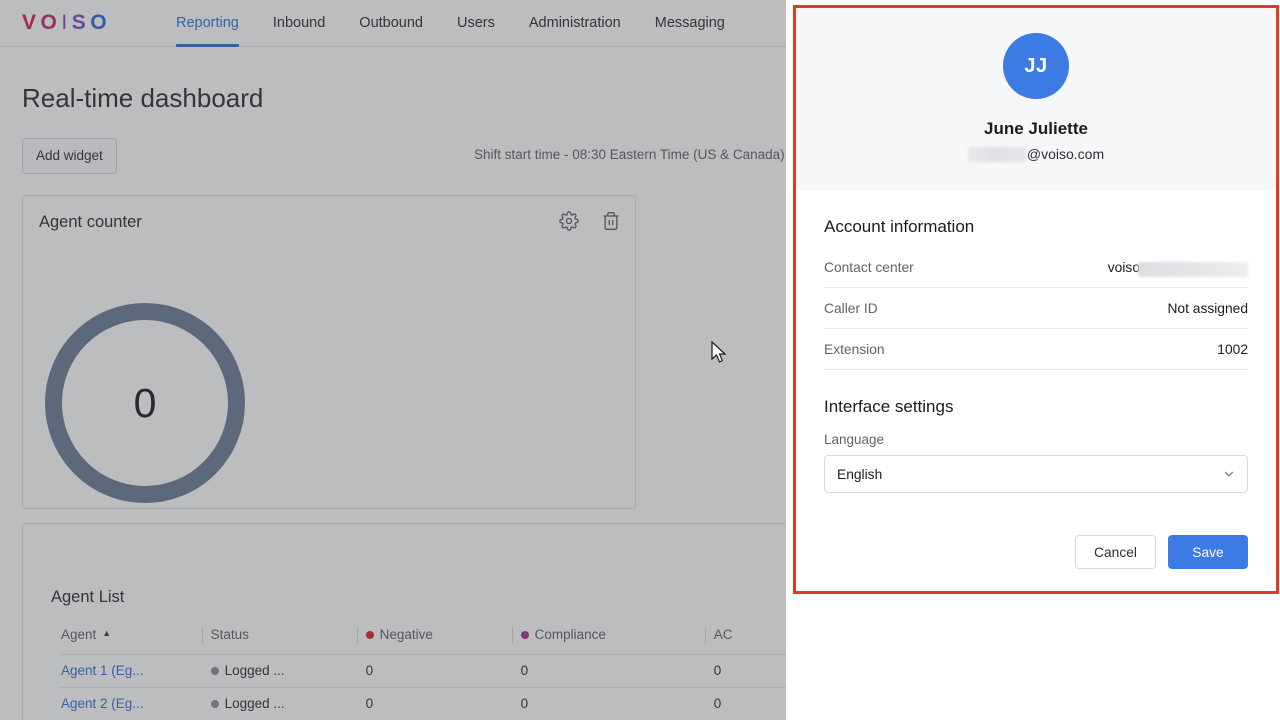  Describe the element at coordinates (851, 308) in the screenshot. I see `info-label: Caller ID` at that location.